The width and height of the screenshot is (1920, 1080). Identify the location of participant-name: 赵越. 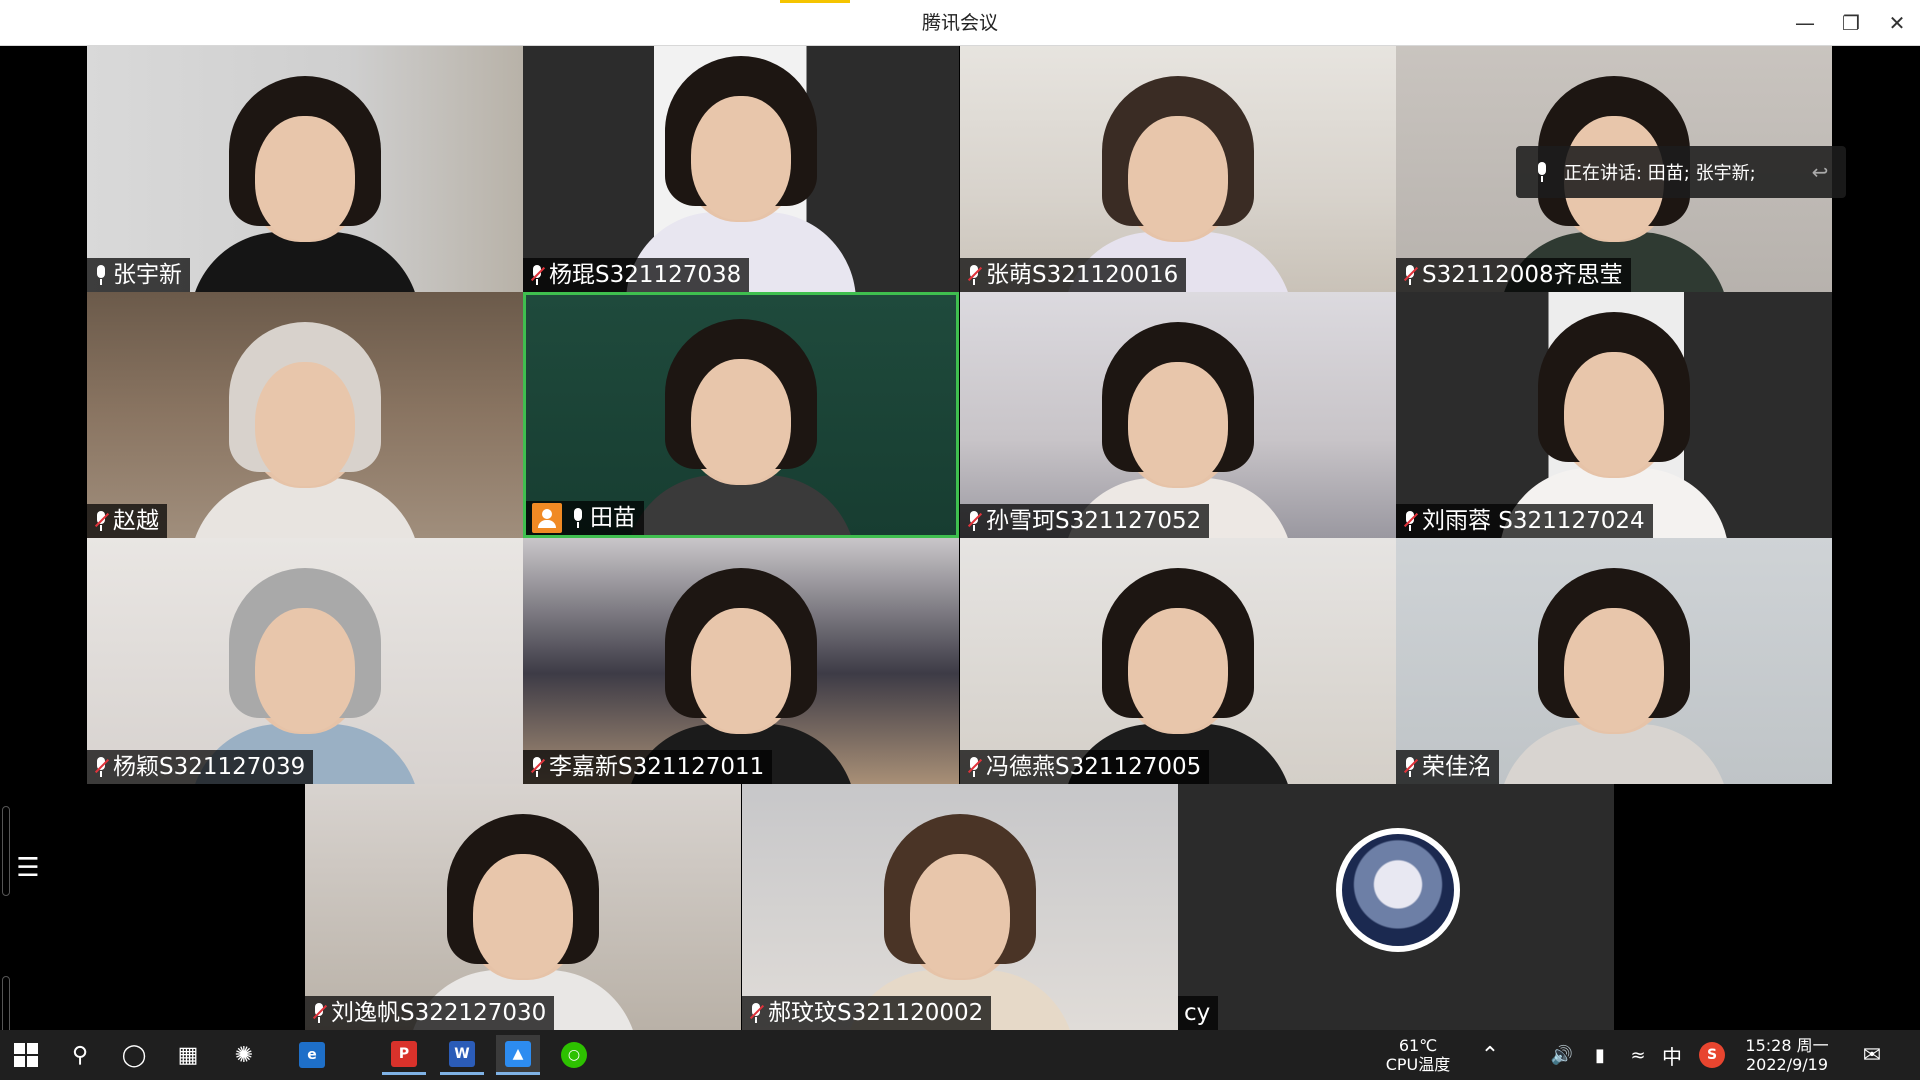
(136, 521).